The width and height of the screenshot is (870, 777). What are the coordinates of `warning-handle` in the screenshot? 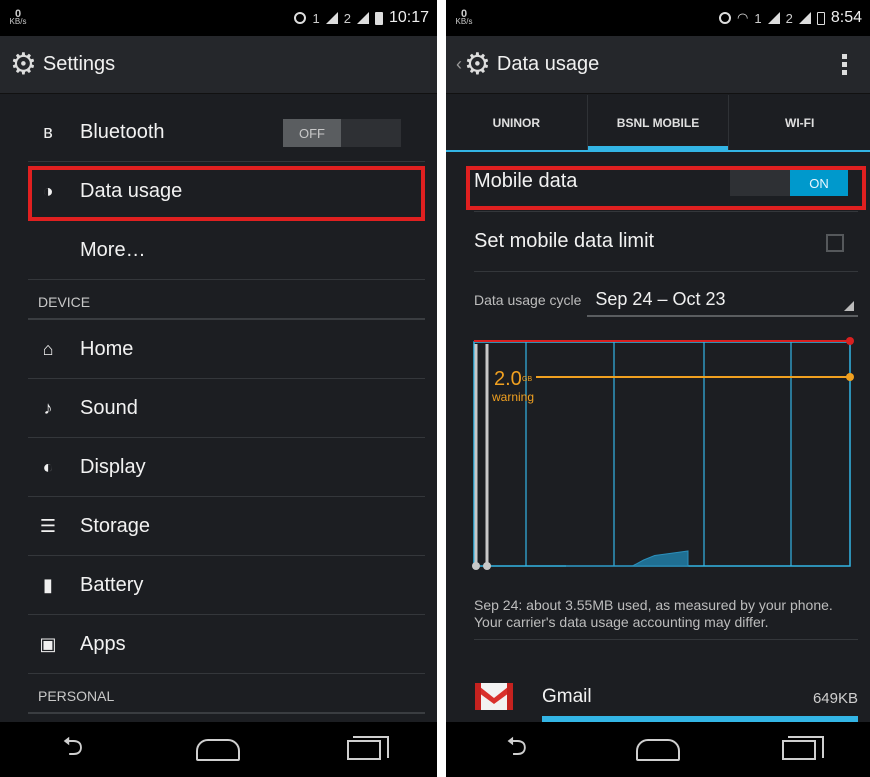 It's located at (850, 377).